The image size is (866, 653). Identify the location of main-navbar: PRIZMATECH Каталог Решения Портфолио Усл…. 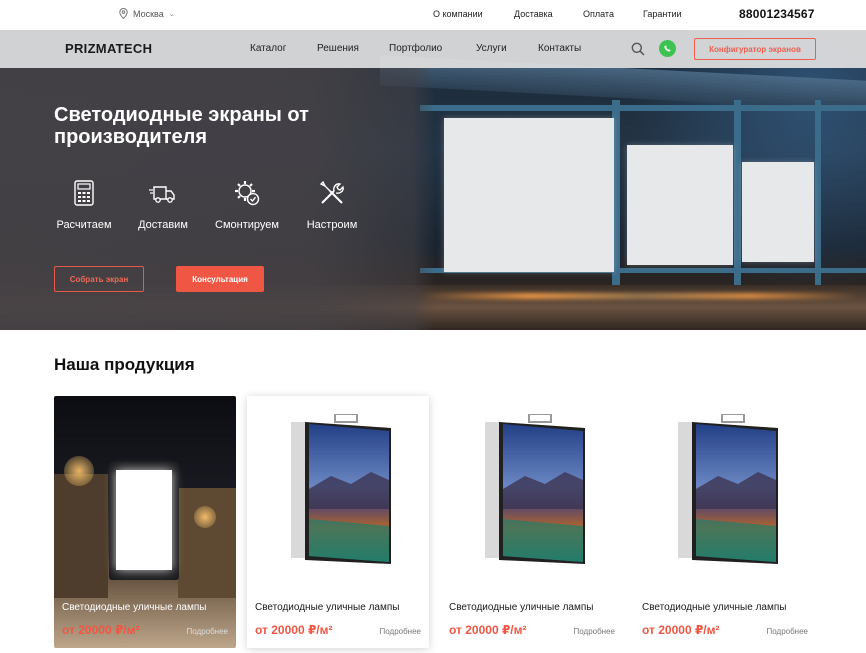
(433, 49).